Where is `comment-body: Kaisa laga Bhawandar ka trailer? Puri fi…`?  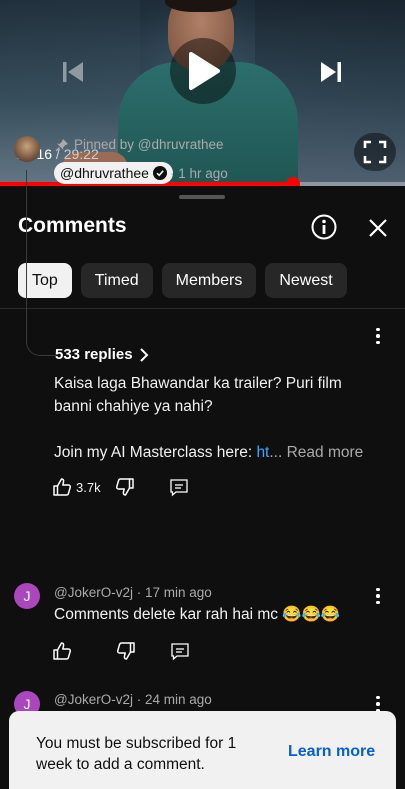 comment-body: Kaisa laga Bhawandar ka trailer? Puri fi… is located at coordinates (208, 418).